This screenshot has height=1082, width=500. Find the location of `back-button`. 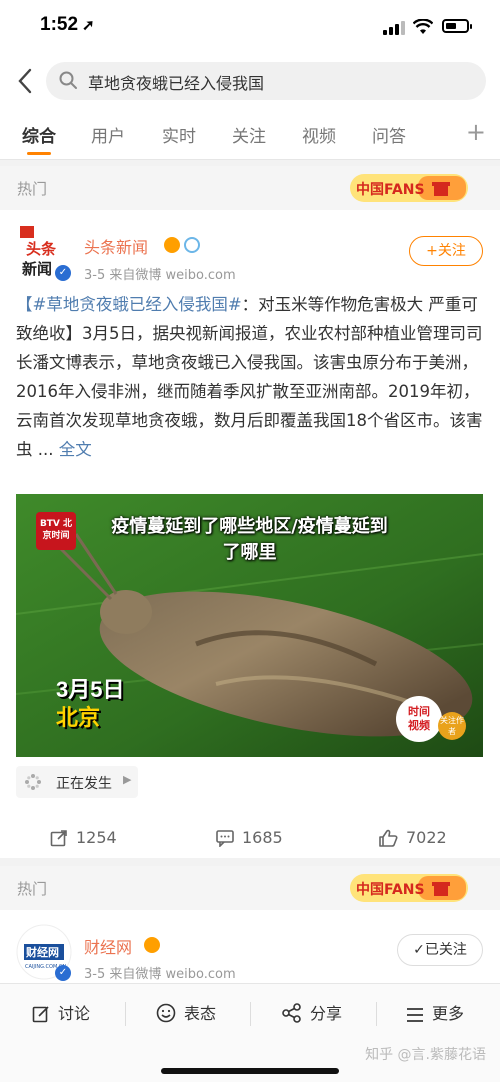

back-button is located at coordinates (25, 81).